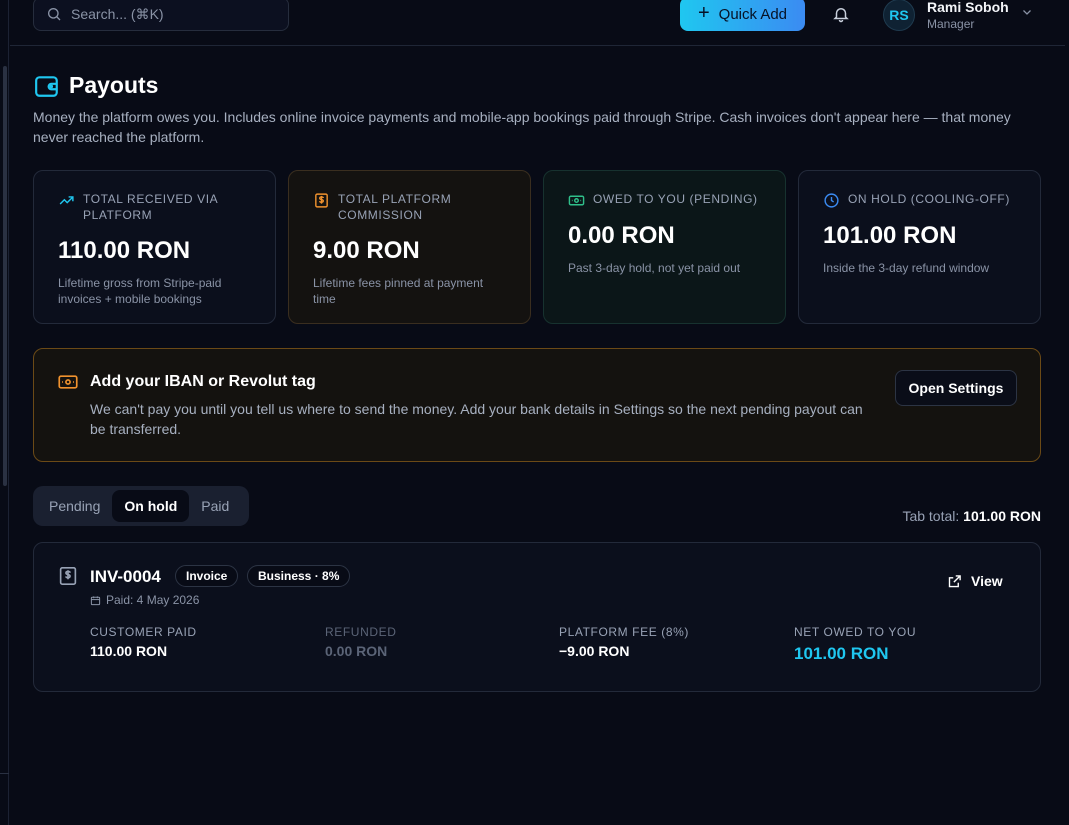 The image size is (1069, 825). Describe the element at coordinates (954, 580) in the screenshot. I see `external-link-icon` at that location.